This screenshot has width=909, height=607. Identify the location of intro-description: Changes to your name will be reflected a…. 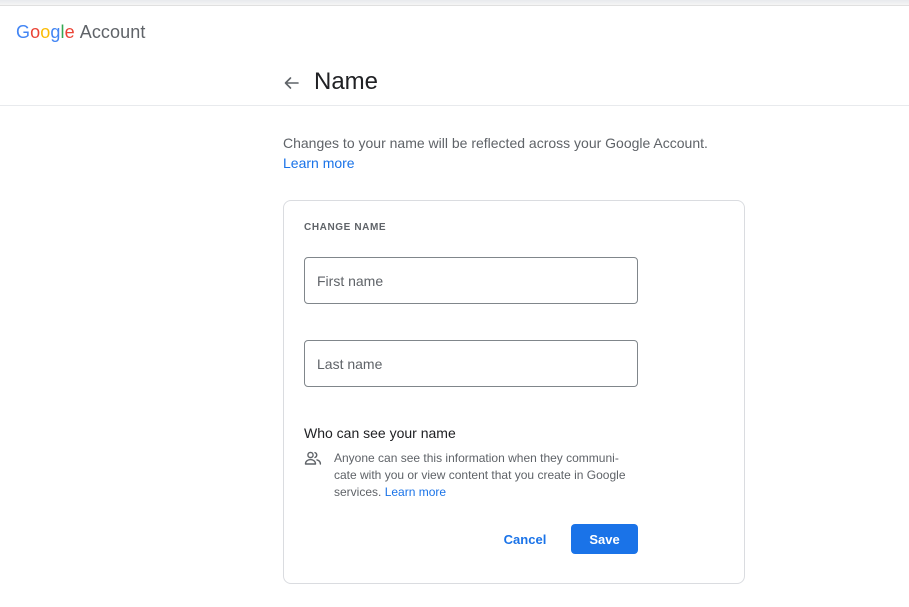
(495, 143).